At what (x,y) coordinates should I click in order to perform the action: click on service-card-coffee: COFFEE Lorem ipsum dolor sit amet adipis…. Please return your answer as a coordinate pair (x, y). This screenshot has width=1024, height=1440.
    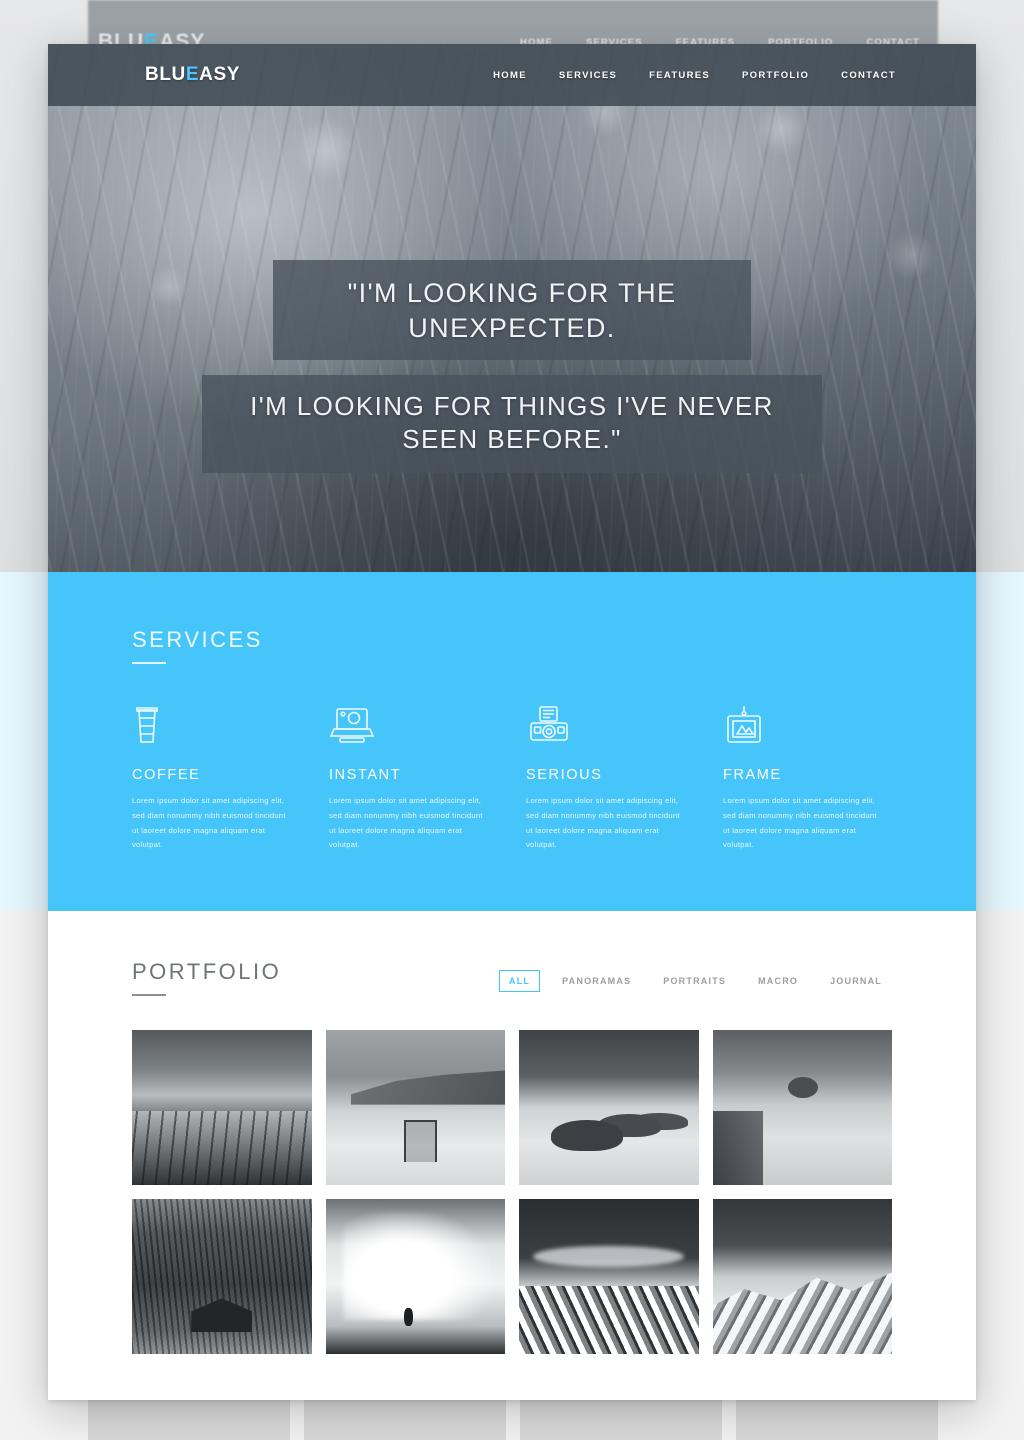
    Looking at the image, I should click on (216, 778).